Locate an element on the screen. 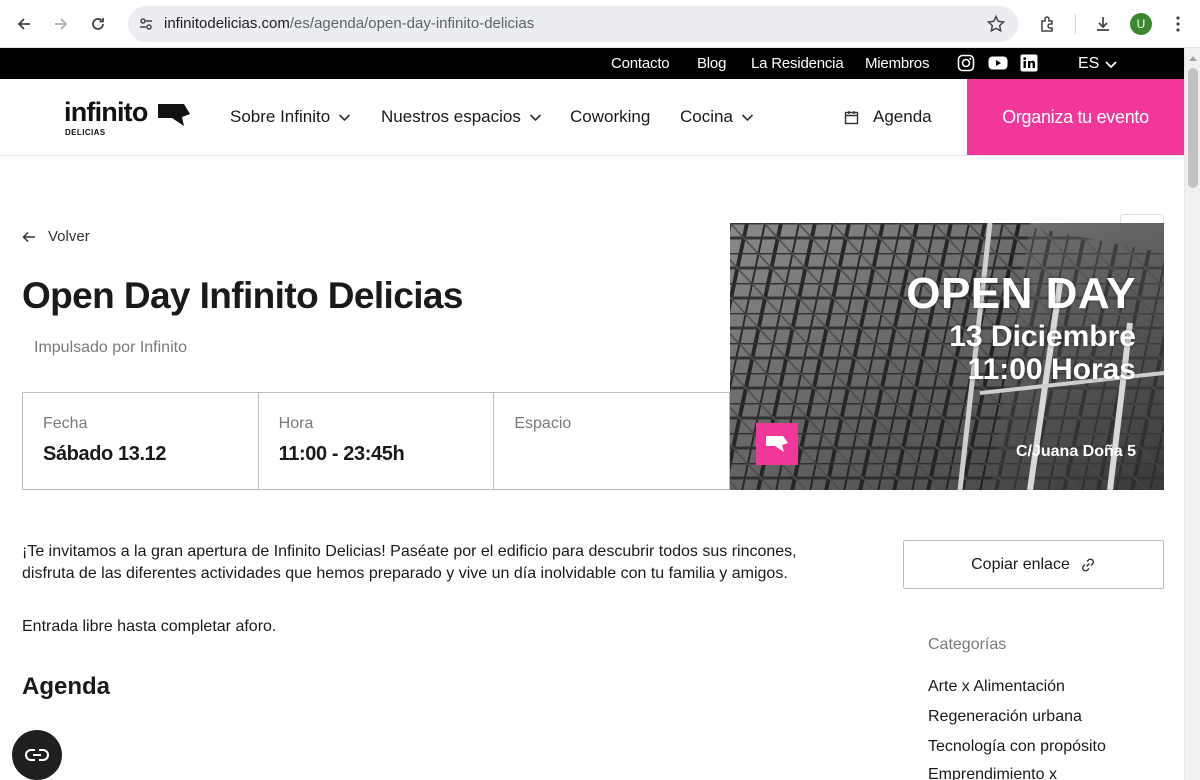  nav-coworking: Coworking is located at coordinates (610, 117).